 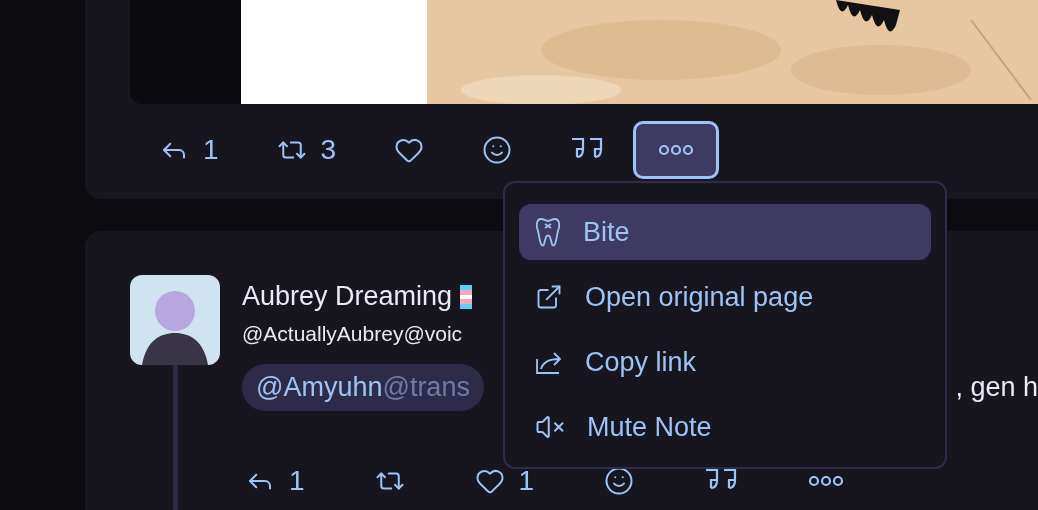 I want to click on menu-item: Bite, so click(x=725, y=232).